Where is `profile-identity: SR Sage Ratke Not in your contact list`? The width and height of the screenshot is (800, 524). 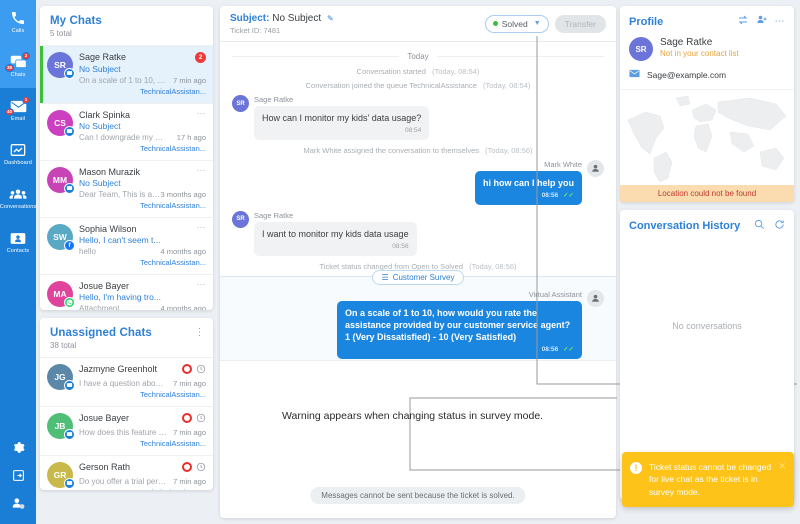
profile-identity: SR Sage Ratke Not in your contact list is located at coordinates (707, 51).